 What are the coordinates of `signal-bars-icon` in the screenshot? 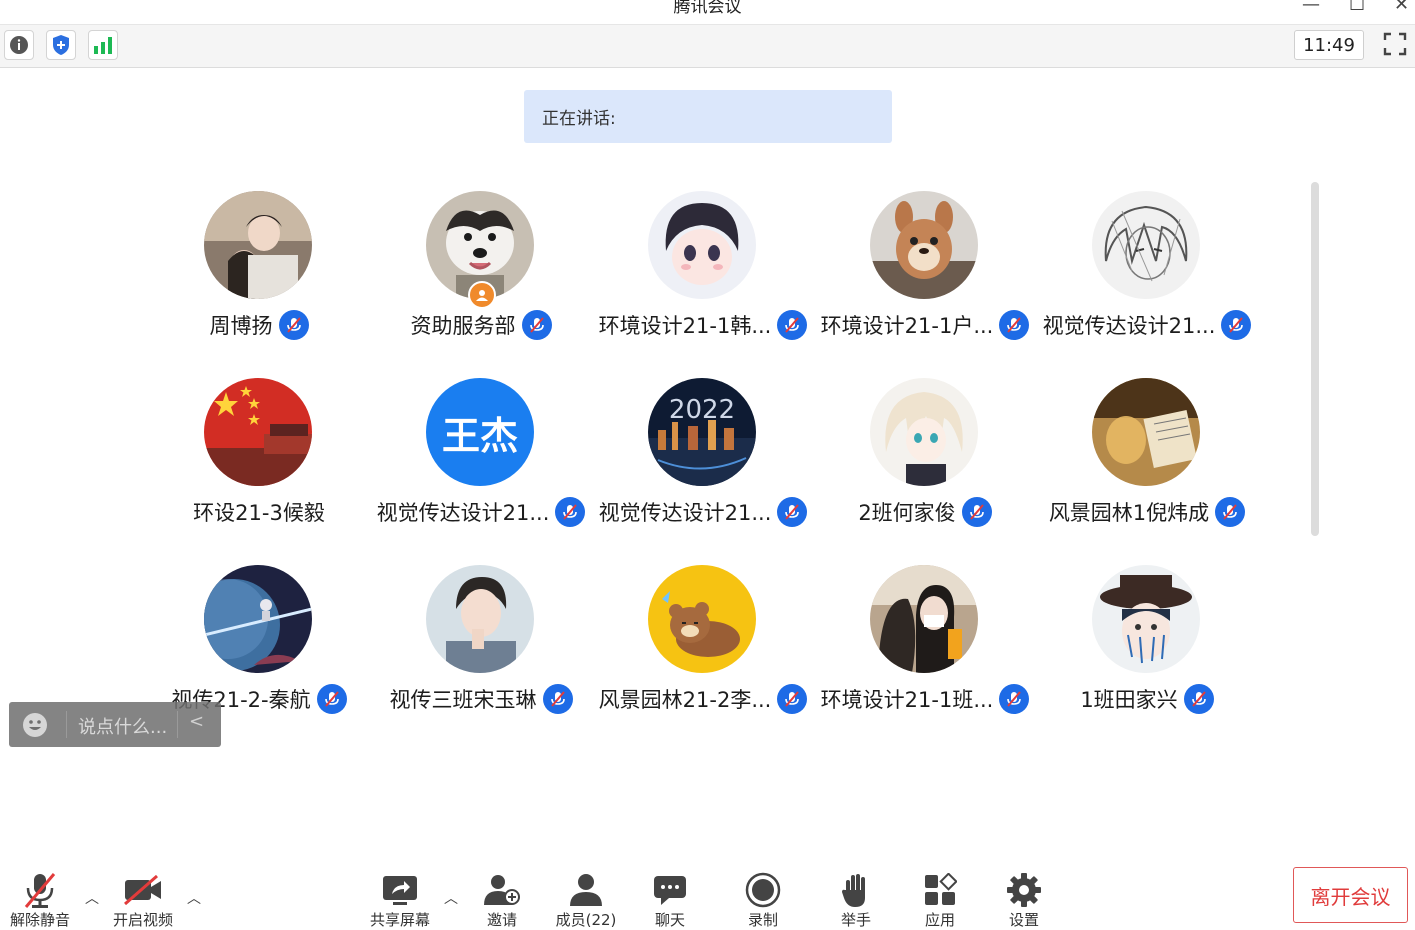 It's located at (103, 45).